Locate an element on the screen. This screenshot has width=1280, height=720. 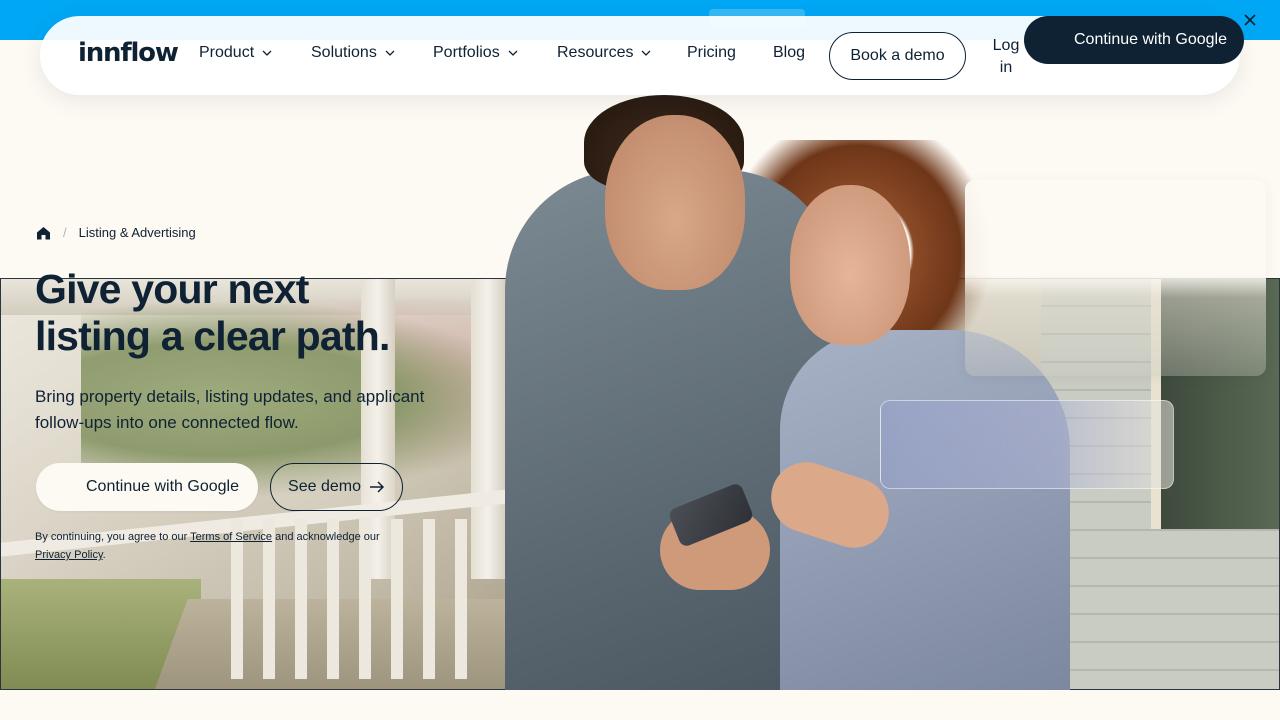
book-demo-button: Book a demo is located at coordinates (897, 56).